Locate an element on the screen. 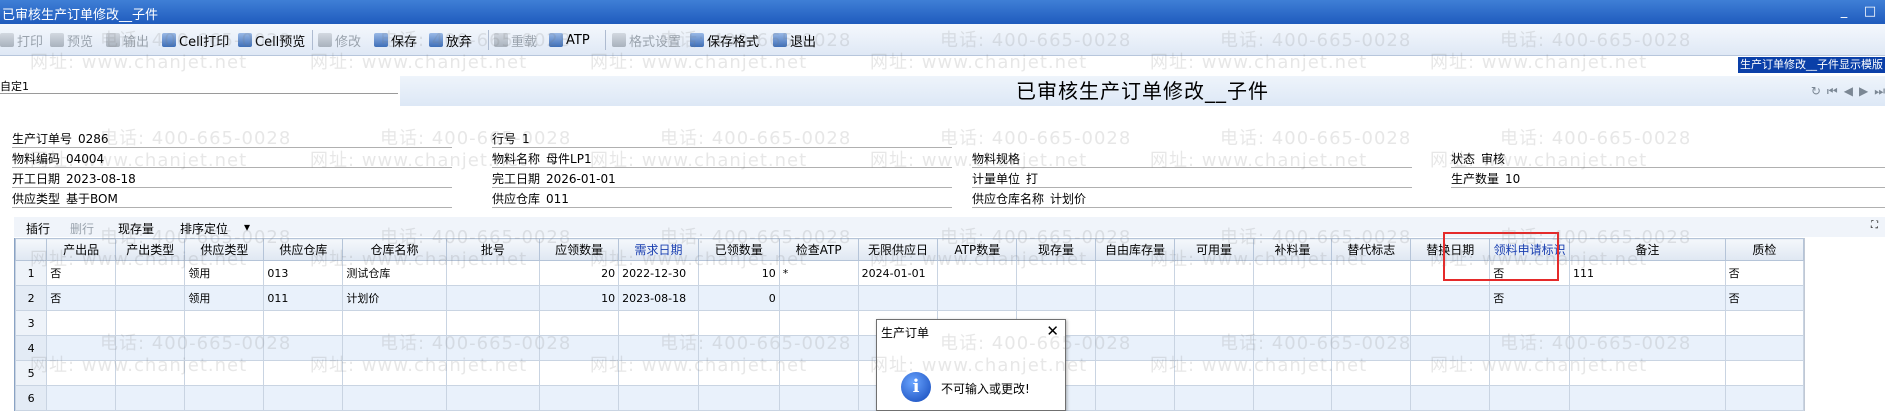 The width and height of the screenshot is (1885, 411). column-header: 供应类型 is located at coordinates (224, 249).